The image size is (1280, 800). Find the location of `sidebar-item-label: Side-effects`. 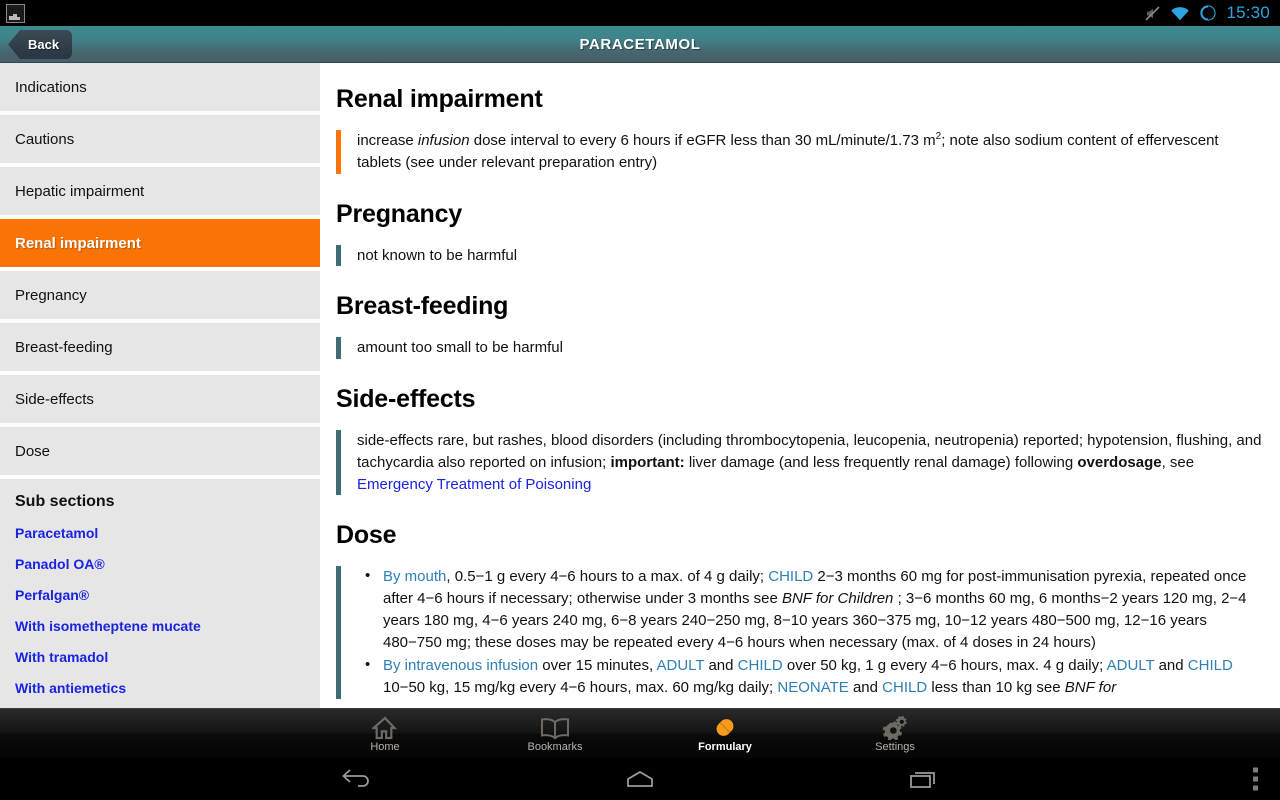

sidebar-item-label: Side-effects is located at coordinates (54, 399).